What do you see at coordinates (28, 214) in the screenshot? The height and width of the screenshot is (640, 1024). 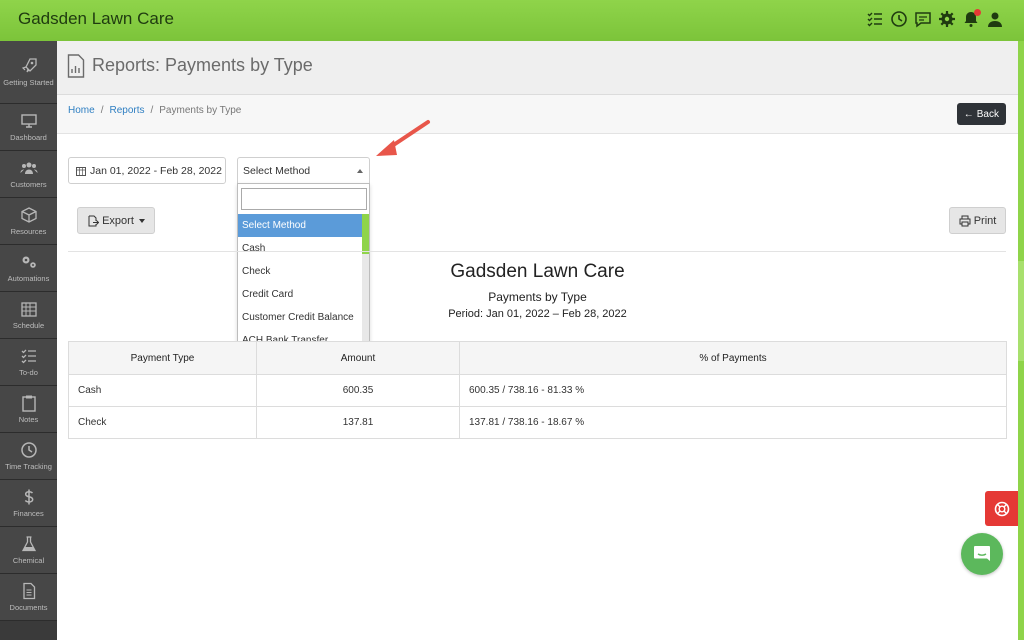 I see `box-icon` at bounding box center [28, 214].